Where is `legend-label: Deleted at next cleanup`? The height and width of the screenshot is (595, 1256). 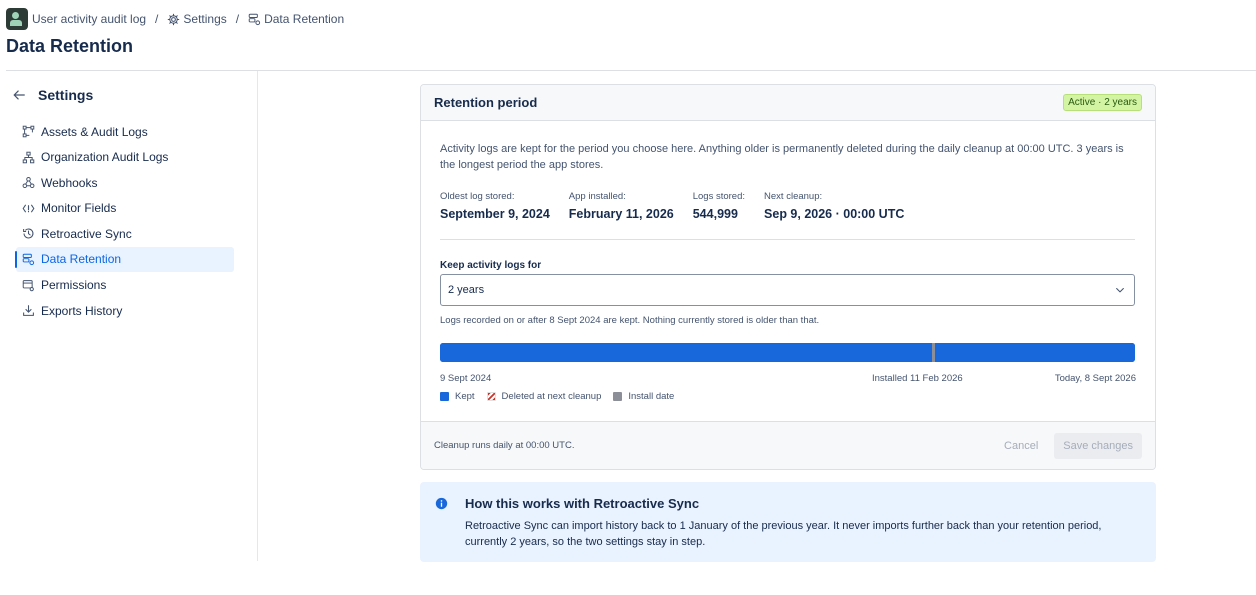
legend-label: Deleted at next cleanup is located at coordinates (551, 396).